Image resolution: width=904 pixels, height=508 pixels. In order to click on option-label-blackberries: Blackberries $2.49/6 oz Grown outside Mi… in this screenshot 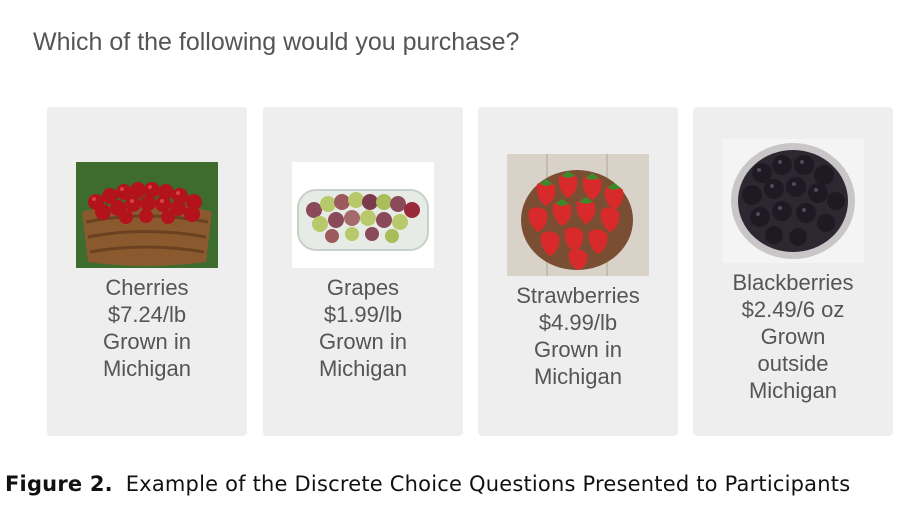, I will do `click(792, 336)`.